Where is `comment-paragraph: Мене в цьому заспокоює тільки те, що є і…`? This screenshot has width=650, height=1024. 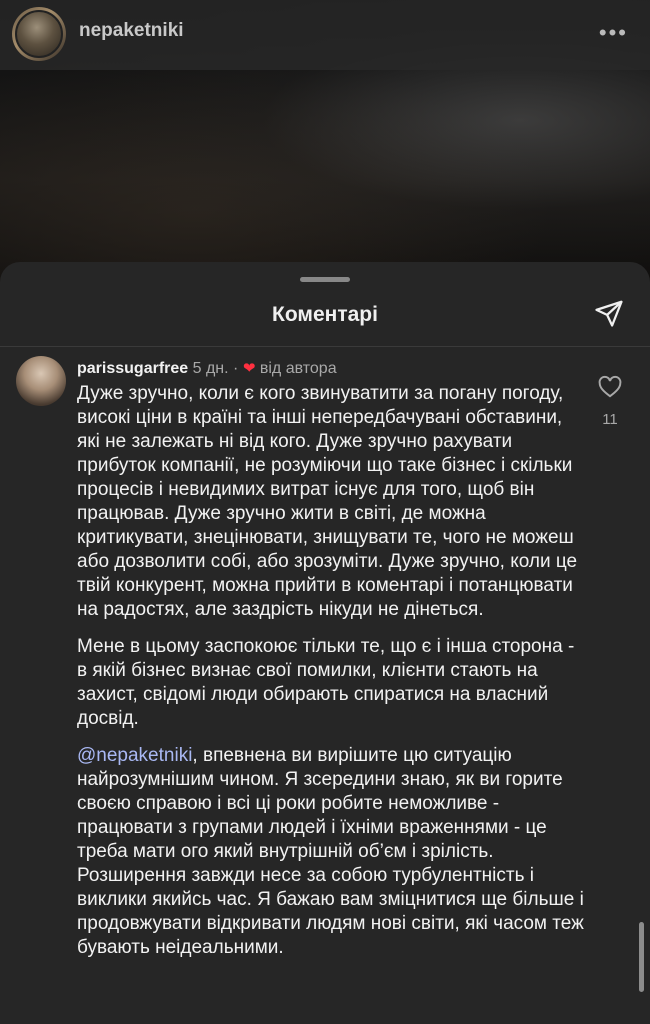
comment-paragraph: Мене в цьому заспокоює тільки те, що є і… is located at coordinates (326, 682).